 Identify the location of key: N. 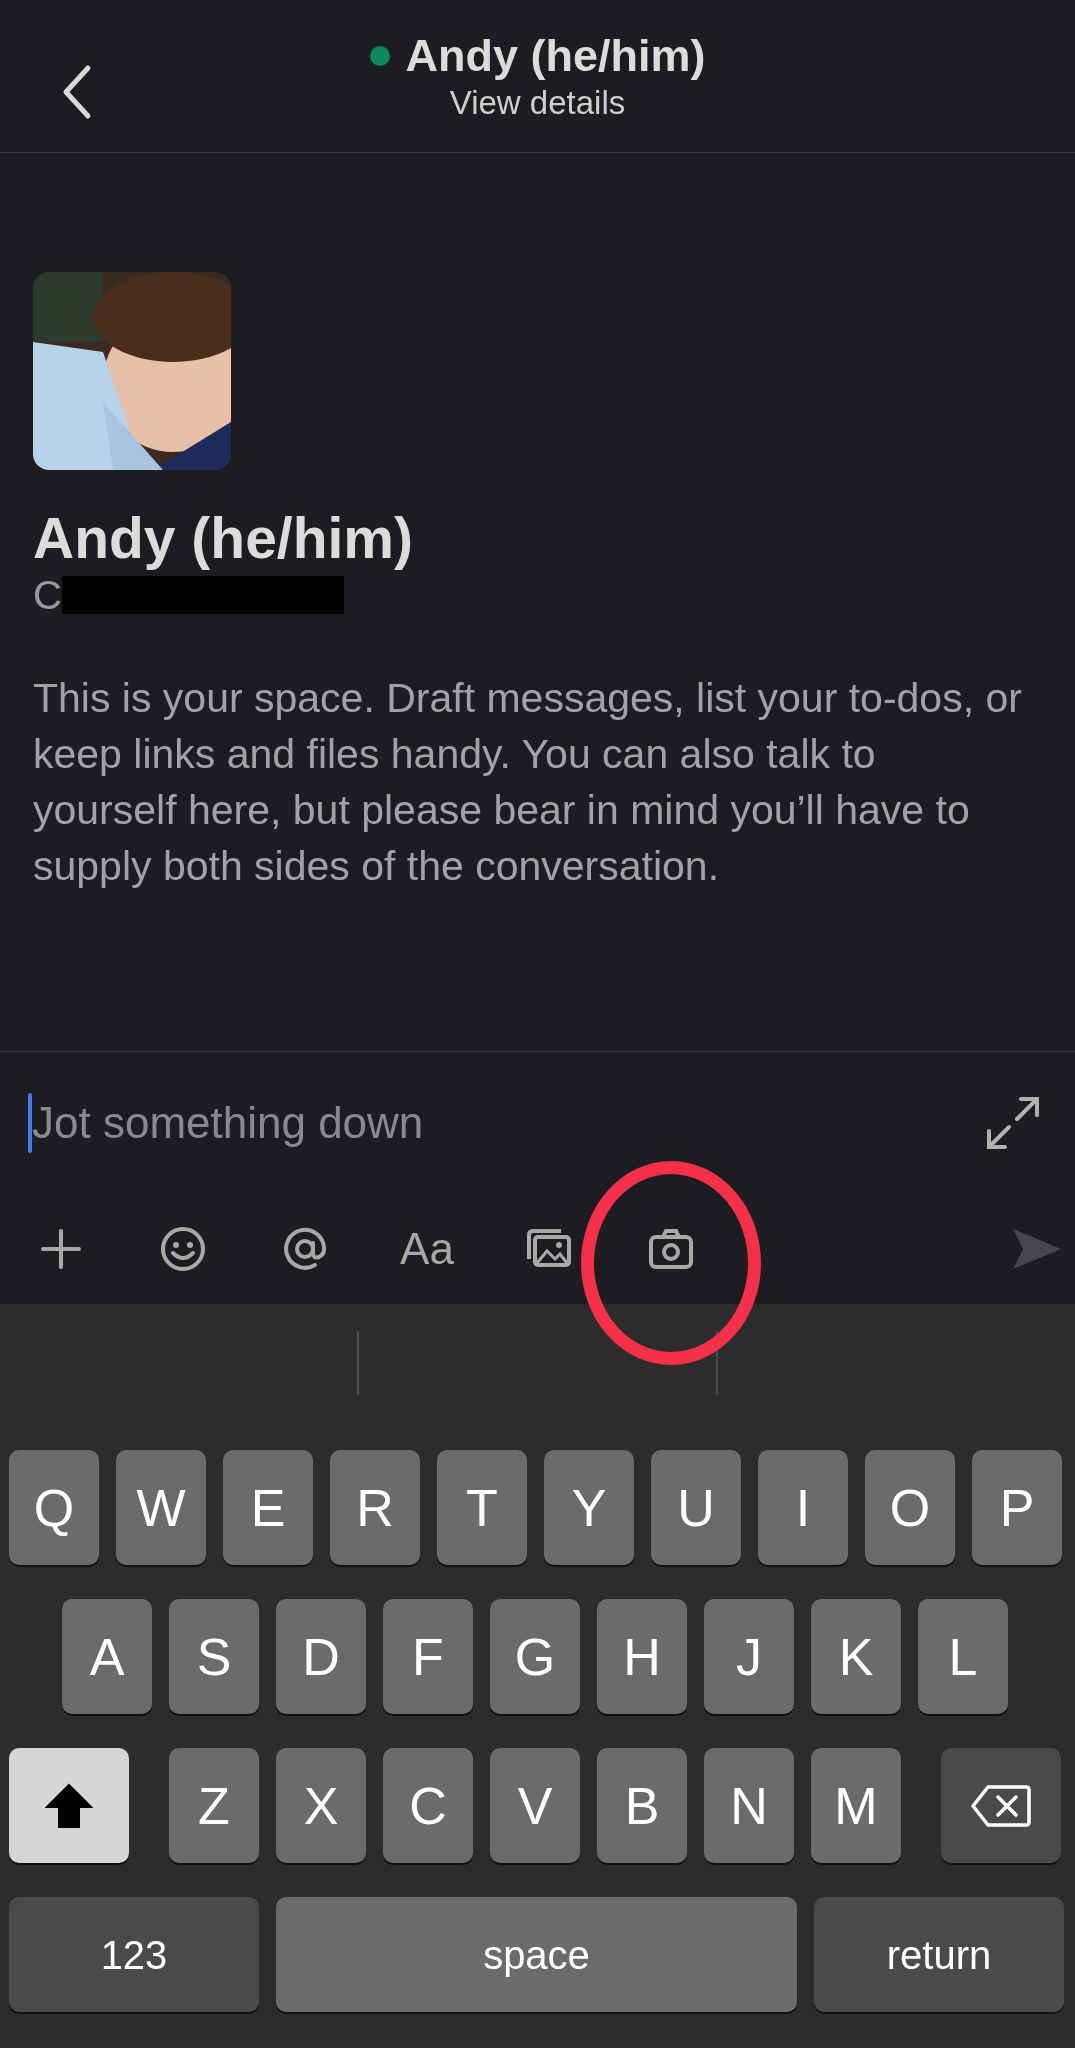
(749, 1805).